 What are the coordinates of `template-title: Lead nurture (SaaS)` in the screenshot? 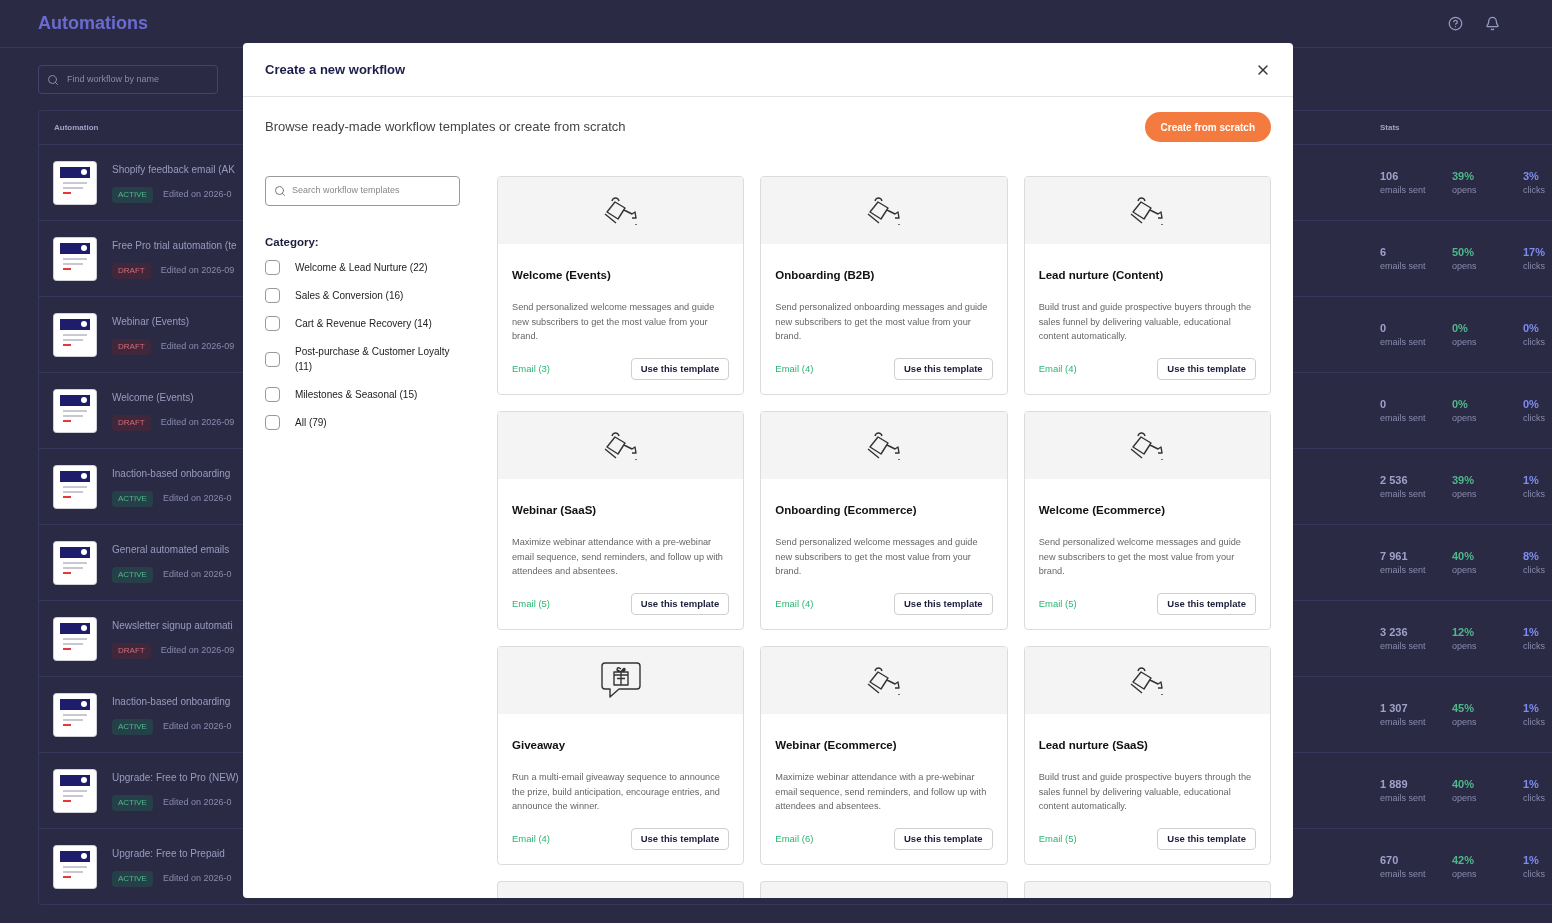 It's located at (1093, 745).